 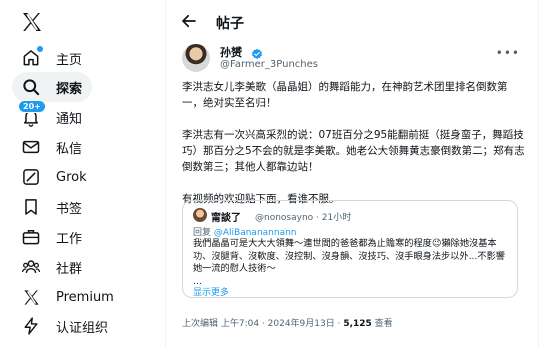 What do you see at coordinates (52, 147) in the screenshot?
I see `sidebar-item-messages: 私信` at bounding box center [52, 147].